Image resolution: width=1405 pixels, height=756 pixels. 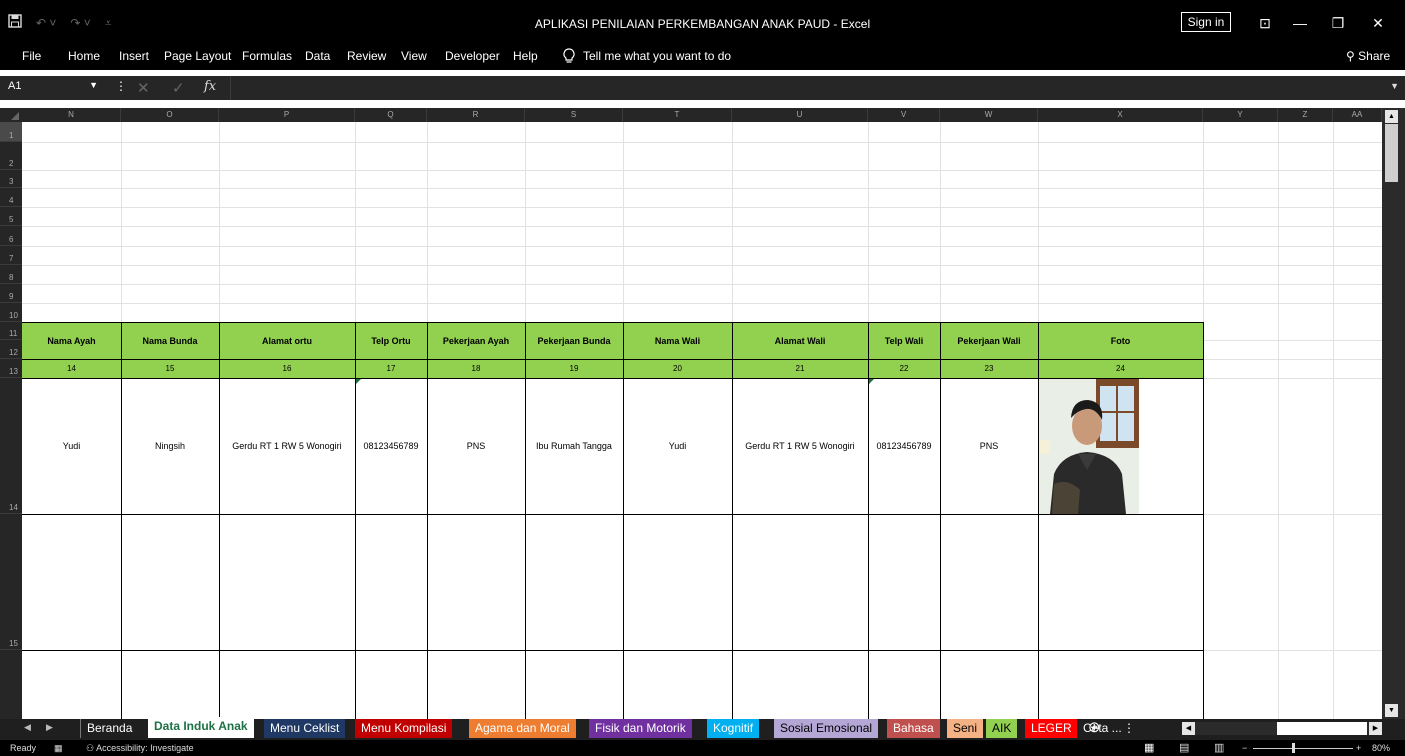 I want to click on data-cell-nama-wali: Yudi, so click(x=677, y=446).